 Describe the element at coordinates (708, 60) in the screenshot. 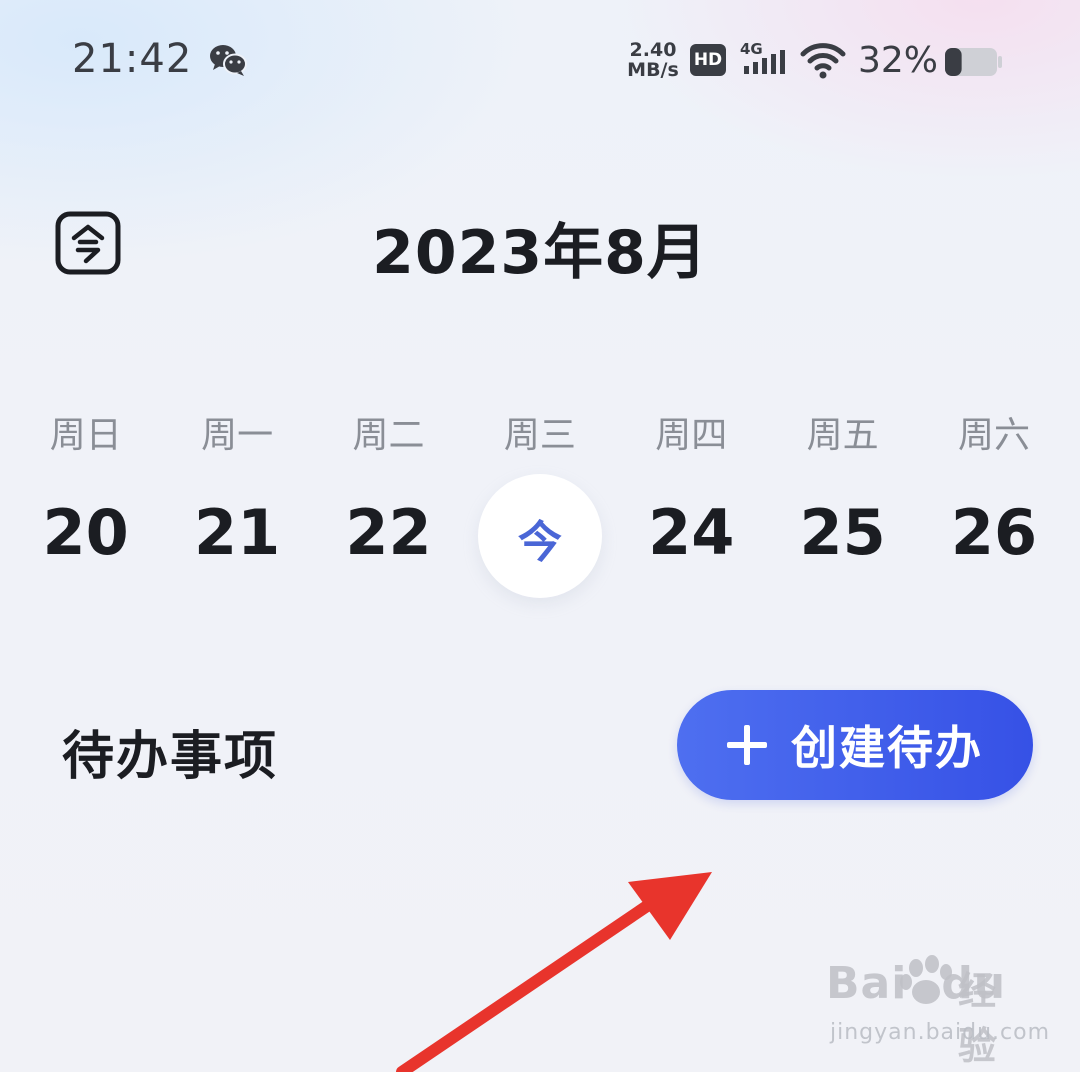

I see `hd-badge: HD` at that location.